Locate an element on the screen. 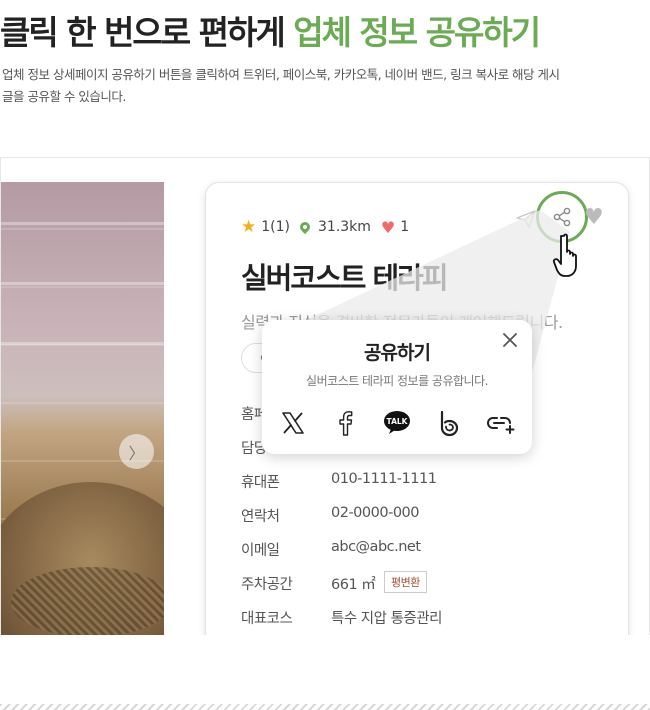 Image resolution: width=650 pixels, height=710 pixels. share-link-copy-button is located at coordinates (501, 423).